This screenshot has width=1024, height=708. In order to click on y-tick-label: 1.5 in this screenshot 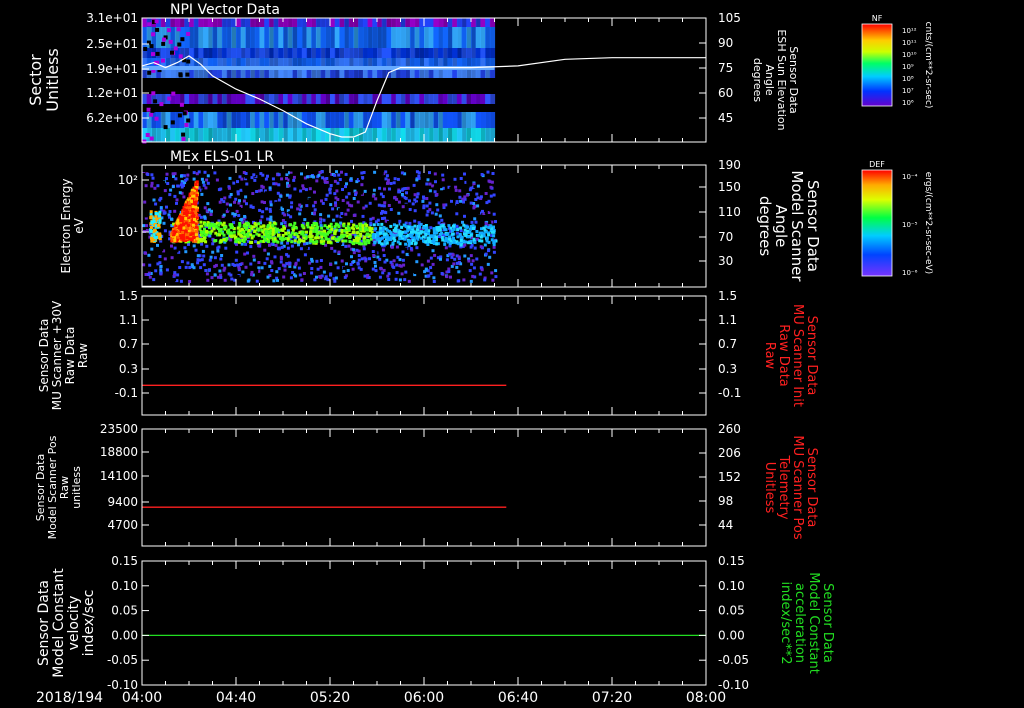, I will do `click(128, 296)`.